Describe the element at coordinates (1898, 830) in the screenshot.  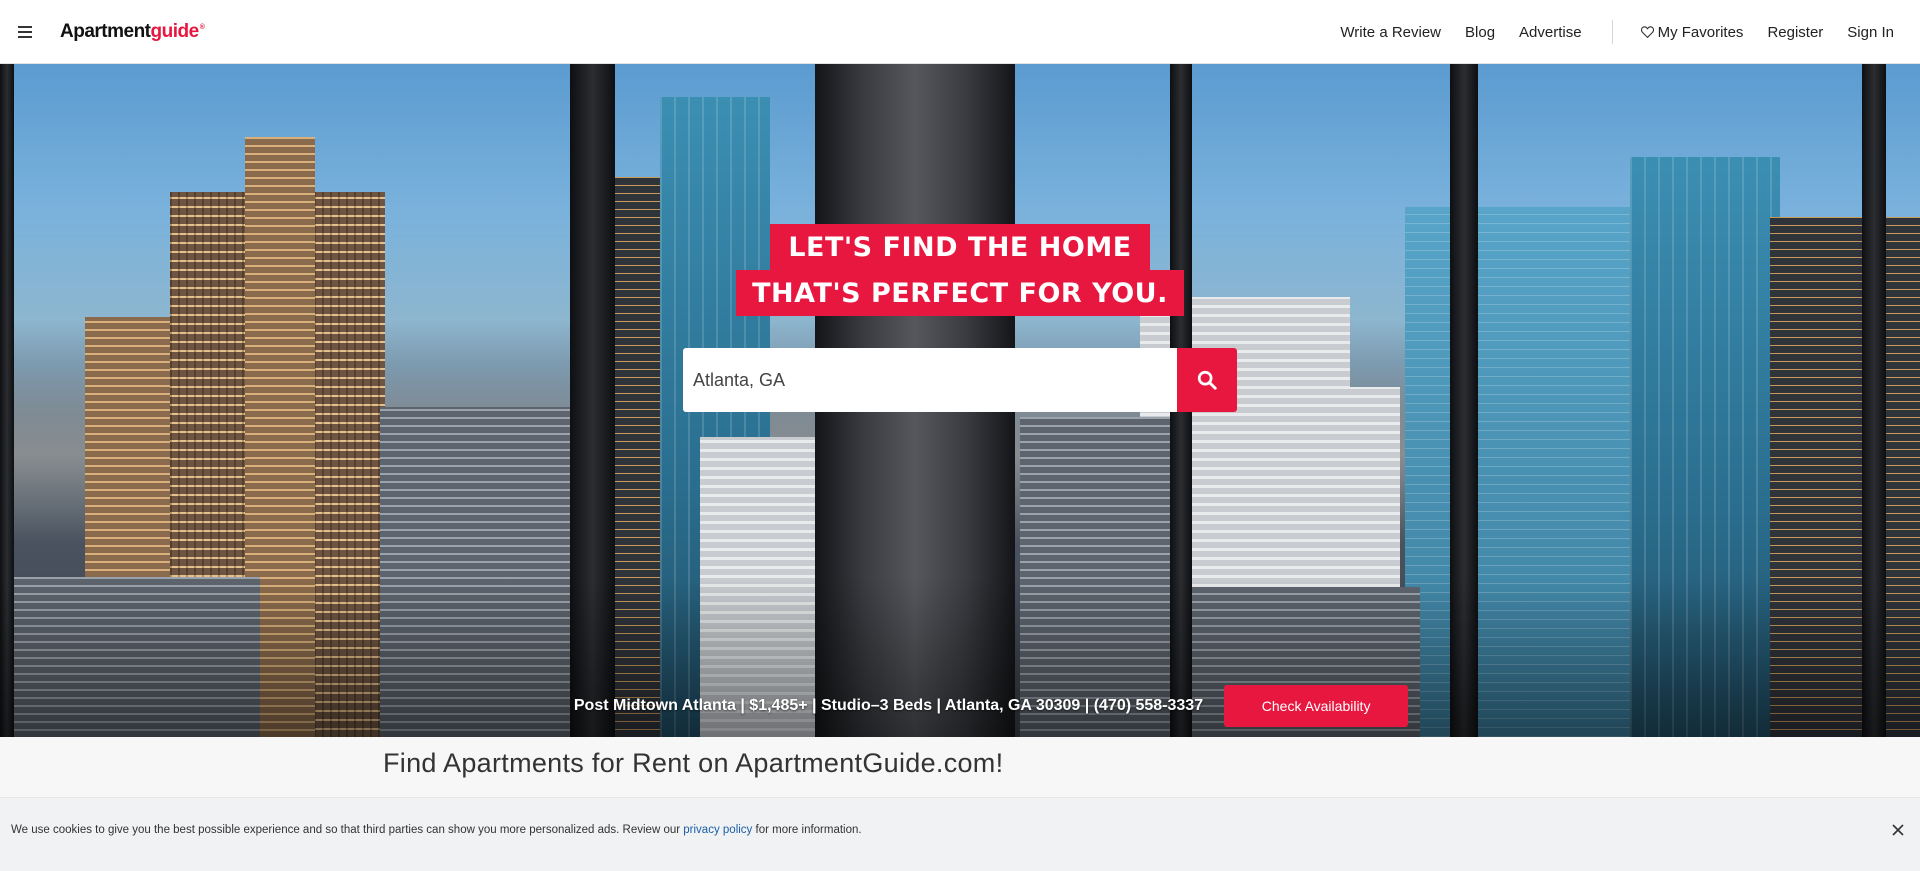
I see `close-icon` at that location.